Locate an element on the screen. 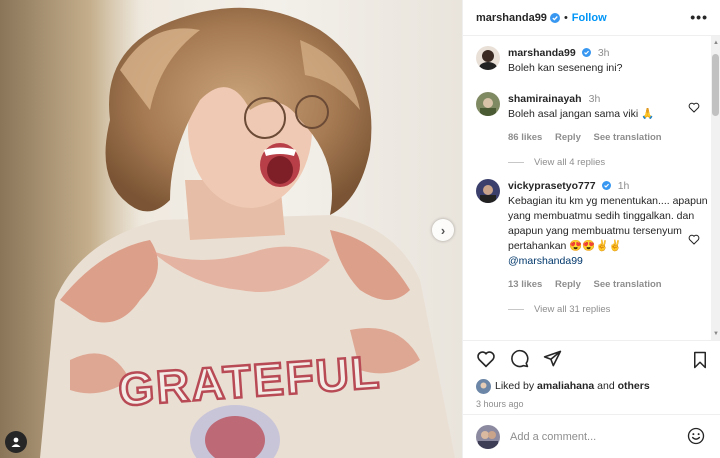 The height and width of the screenshot is (458, 720). comment-username: vickyprasetyo777 is located at coordinates (552, 186).